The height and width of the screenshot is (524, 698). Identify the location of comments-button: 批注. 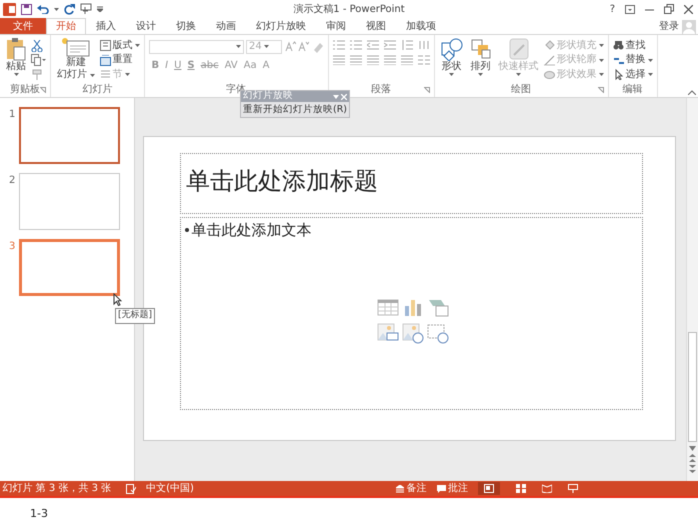
(452, 488).